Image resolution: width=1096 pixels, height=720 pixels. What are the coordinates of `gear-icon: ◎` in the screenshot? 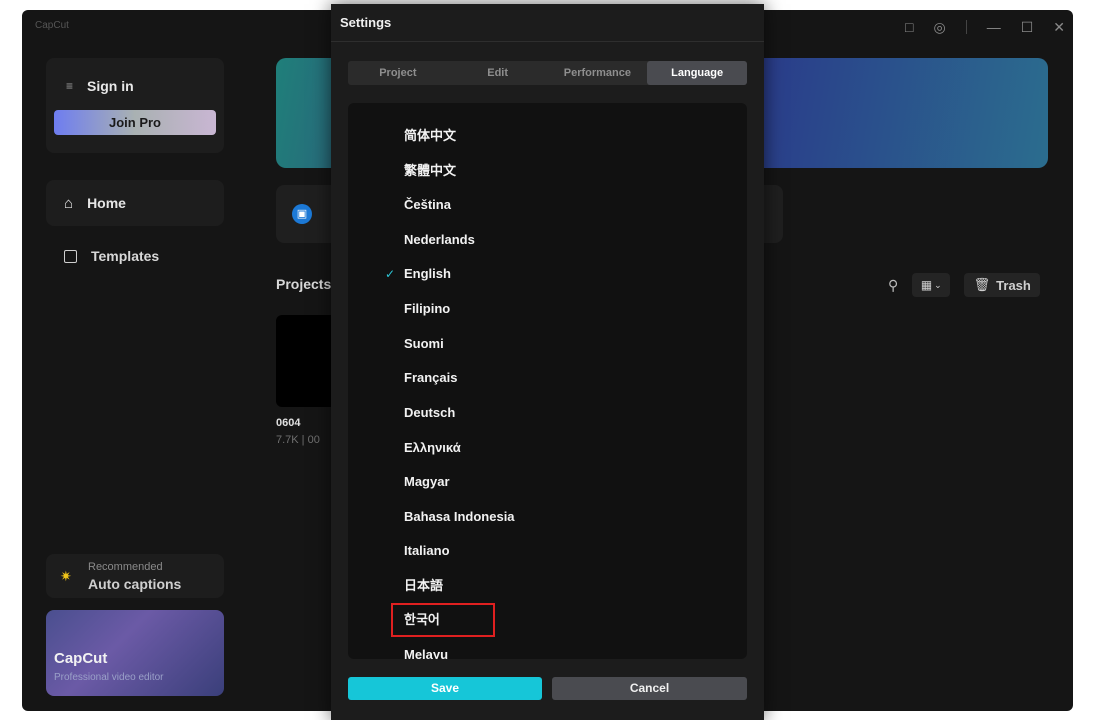 It's located at (939, 27).